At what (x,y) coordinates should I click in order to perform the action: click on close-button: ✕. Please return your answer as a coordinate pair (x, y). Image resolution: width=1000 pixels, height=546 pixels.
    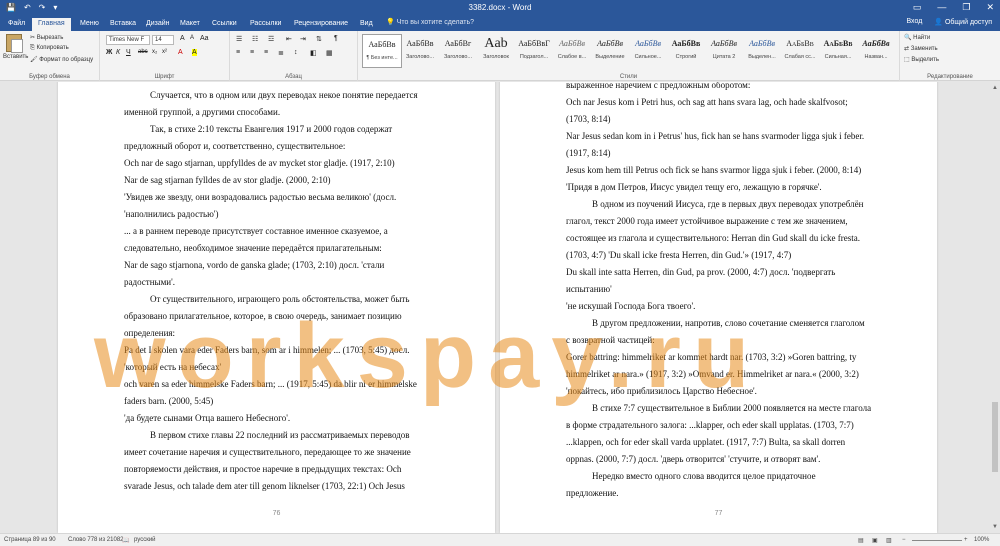
    Looking at the image, I should click on (990, 7).